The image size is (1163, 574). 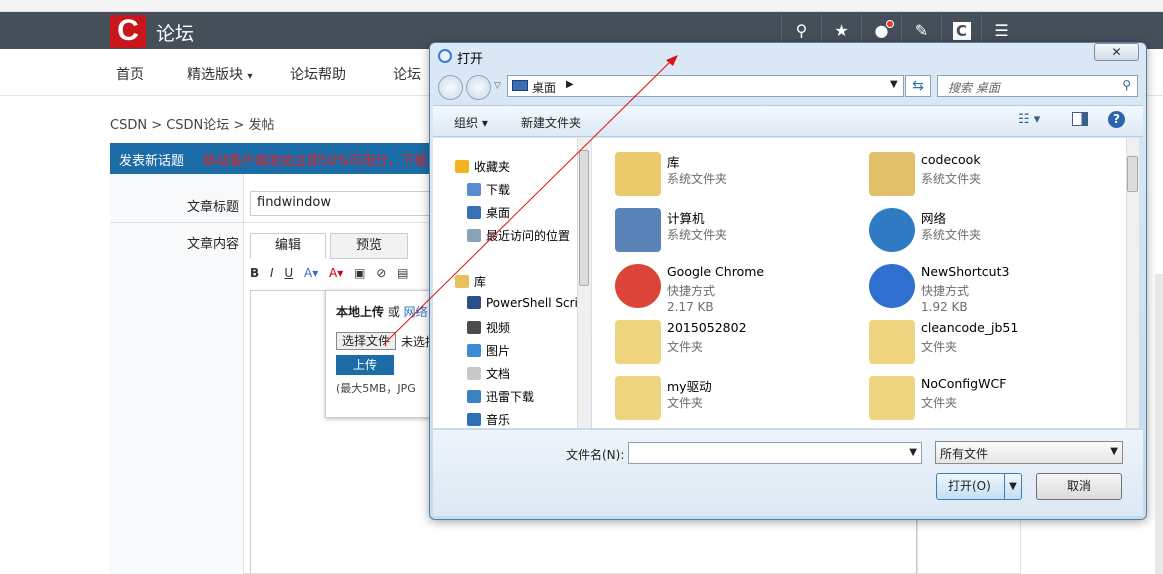 What do you see at coordinates (775, 453) in the screenshot?
I see `filename-input: ▼` at bounding box center [775, 453].